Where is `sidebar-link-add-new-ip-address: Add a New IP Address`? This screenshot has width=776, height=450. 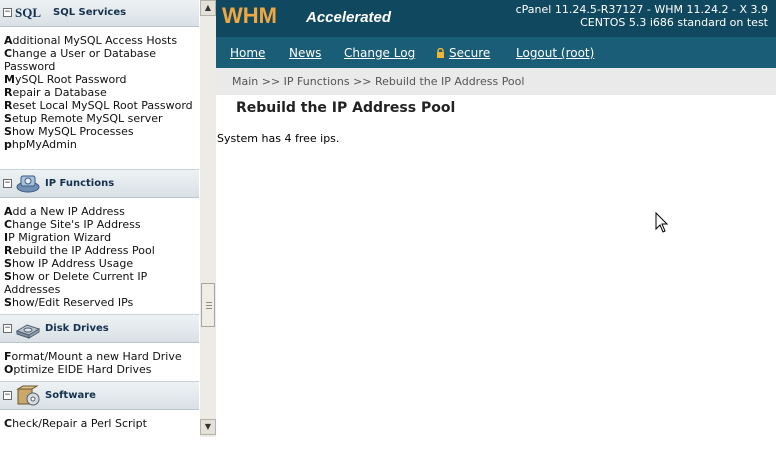 sidebar-link-add-new-ip-address: Add a New IP Address is located at coordinates (101, 211).